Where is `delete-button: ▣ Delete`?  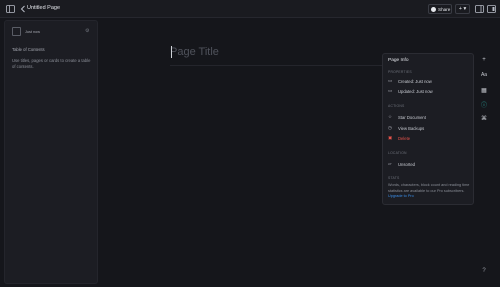 delete-button: ▣ Delete is located at coordinates (399, 138).